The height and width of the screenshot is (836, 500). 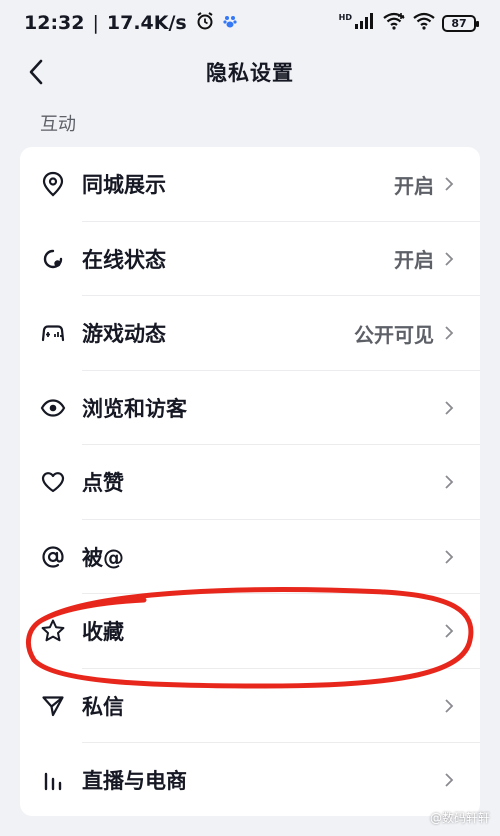 I want to click on alarm-icon, so click(x=205, y=23).